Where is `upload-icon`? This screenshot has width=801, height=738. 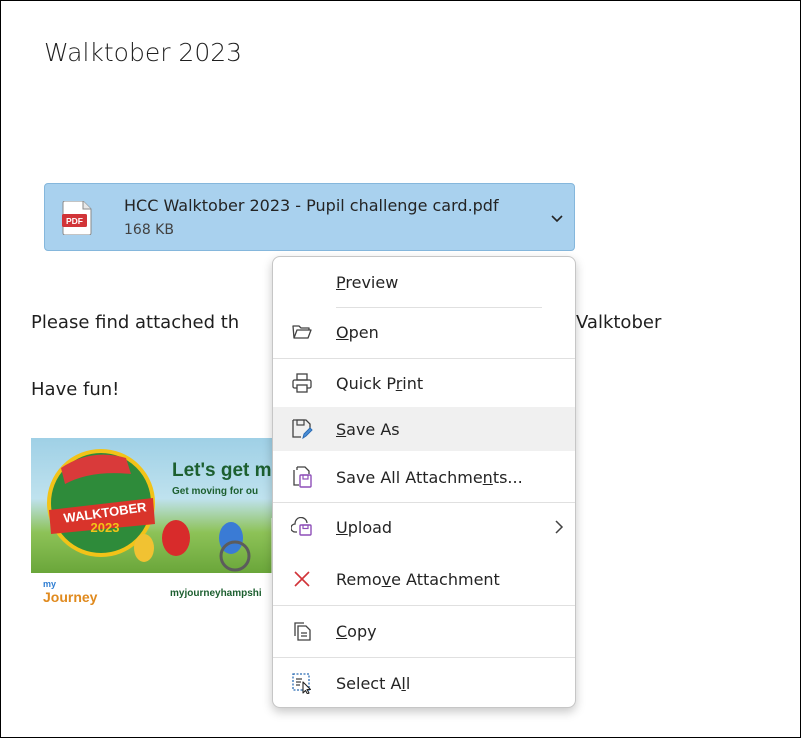 upload-icon is located at coordinates (302, 527).